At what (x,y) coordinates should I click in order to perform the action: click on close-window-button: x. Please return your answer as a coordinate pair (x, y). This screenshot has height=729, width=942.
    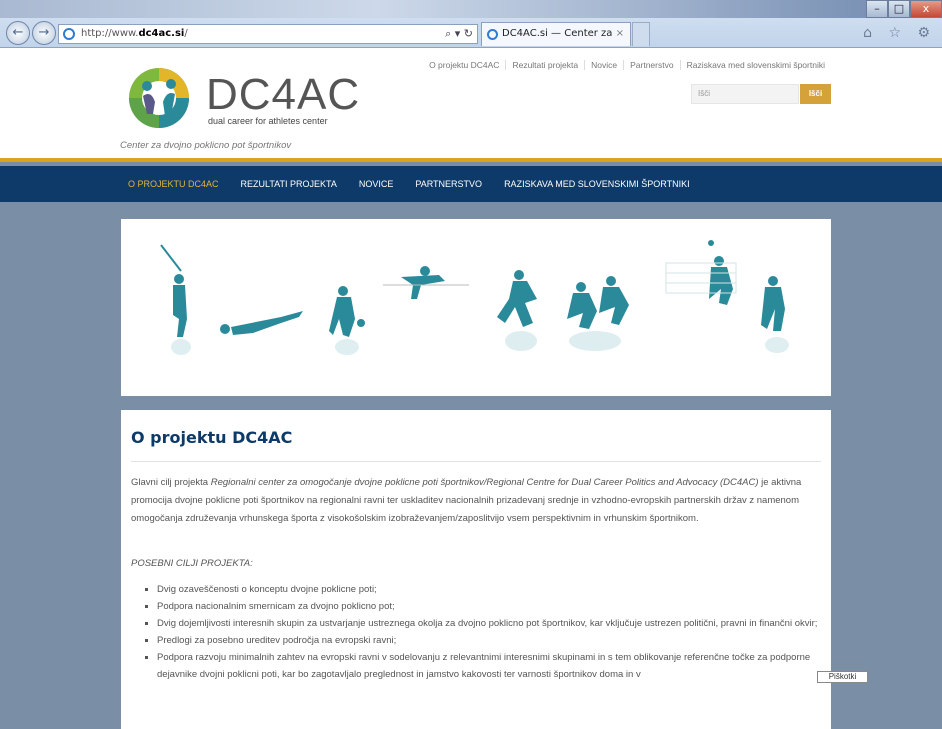
    Looking at the image, I should click on (926, 9).